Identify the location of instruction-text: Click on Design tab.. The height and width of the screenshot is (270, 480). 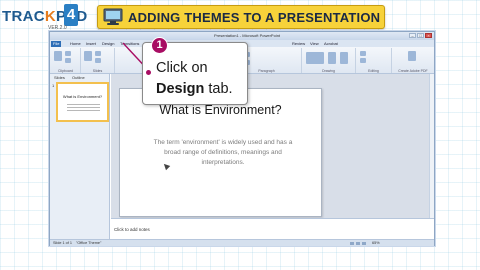
(194, 79).